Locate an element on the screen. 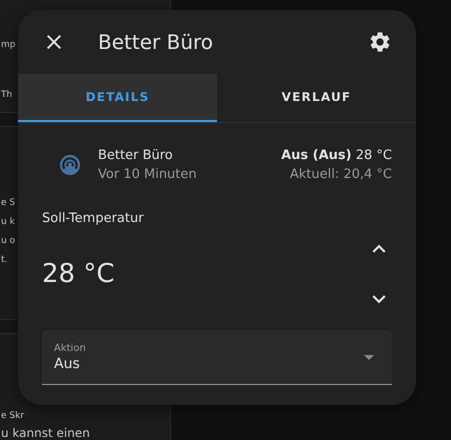 This screenshot has height=440, width=451. background-text: t. is located at coordinates (4, 260).